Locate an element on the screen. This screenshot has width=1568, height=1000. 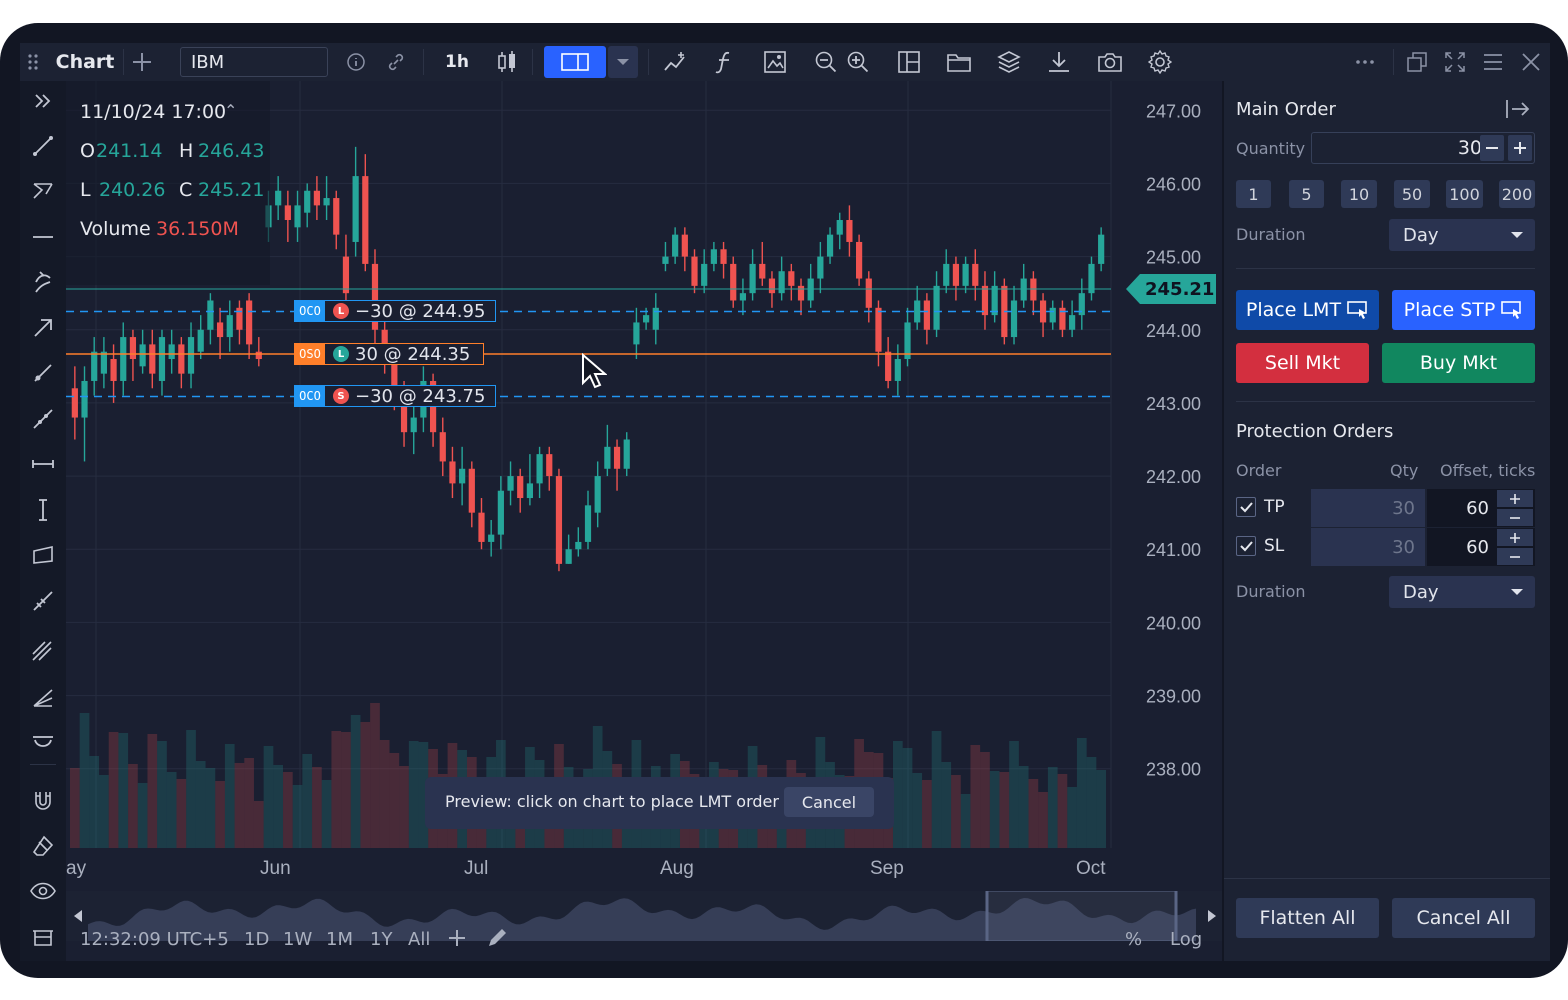
quick-qty-50-button: 50 is located at coordinates (1412, 194).